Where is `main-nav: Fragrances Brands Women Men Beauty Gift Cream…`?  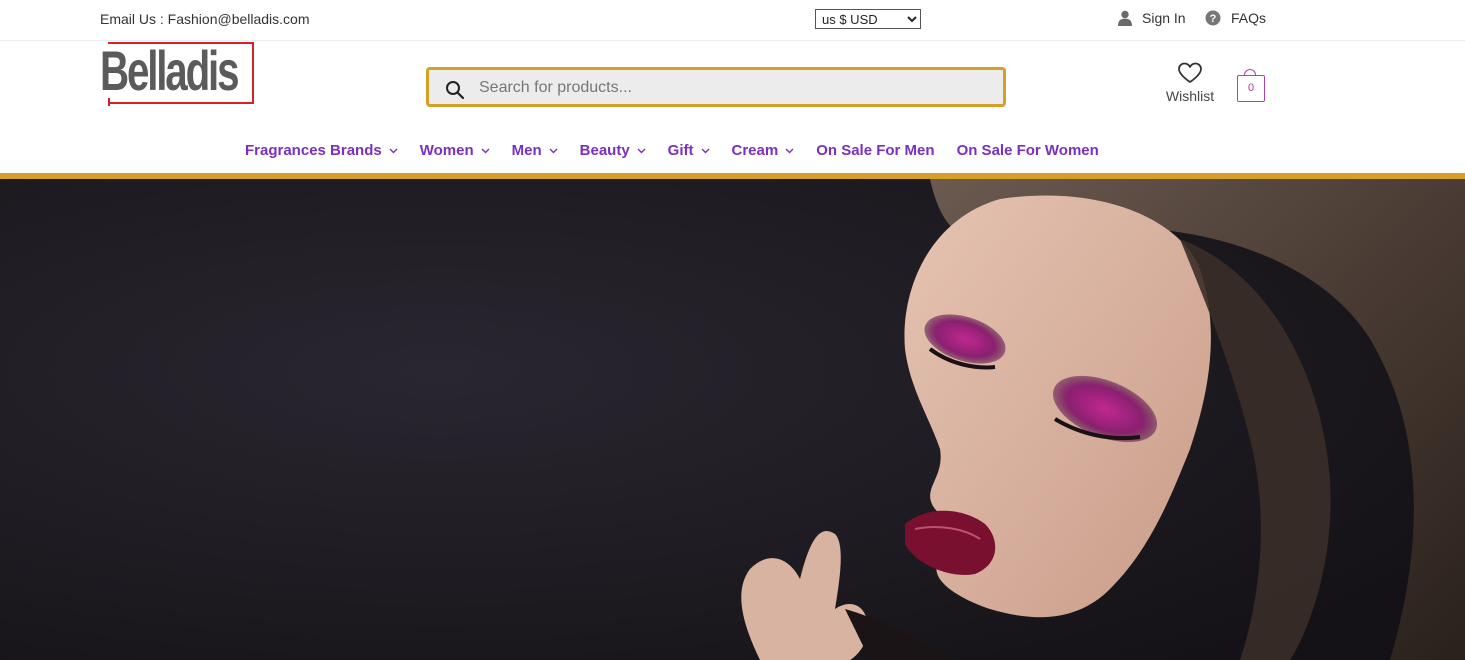 main-nav: Fragrances Brands Women Men Beauty Gift Cream… is located at coordinates (683, 150).